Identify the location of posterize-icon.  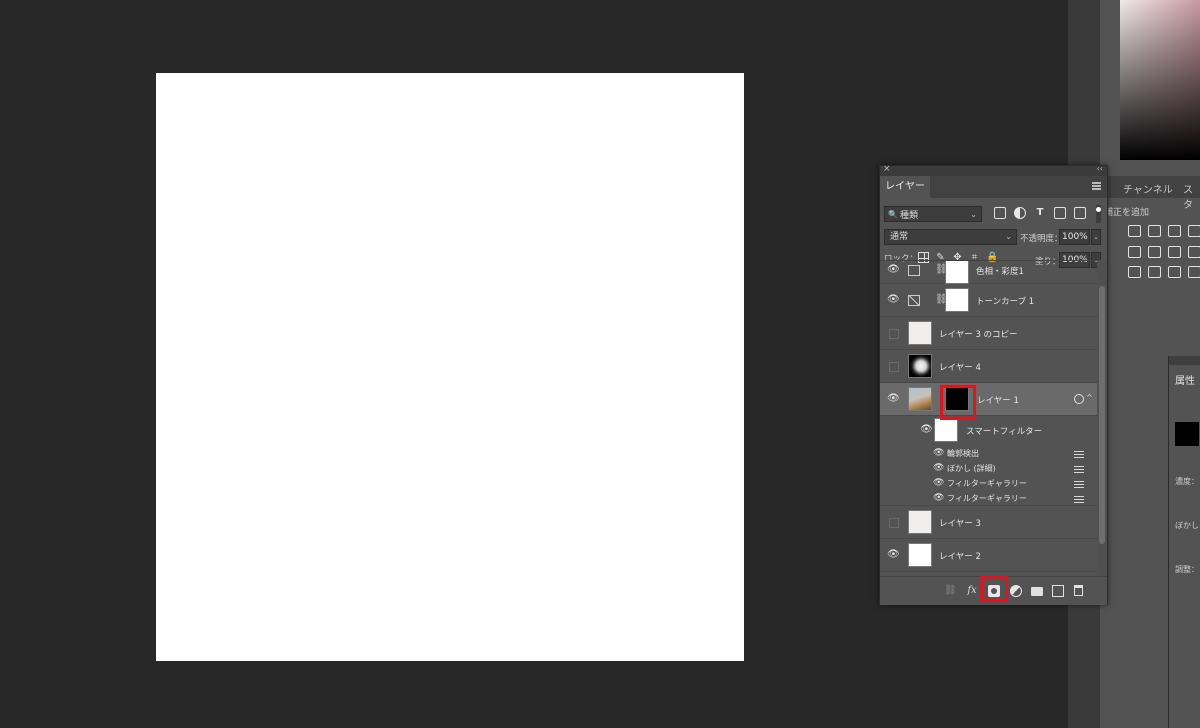
(1154, 272).